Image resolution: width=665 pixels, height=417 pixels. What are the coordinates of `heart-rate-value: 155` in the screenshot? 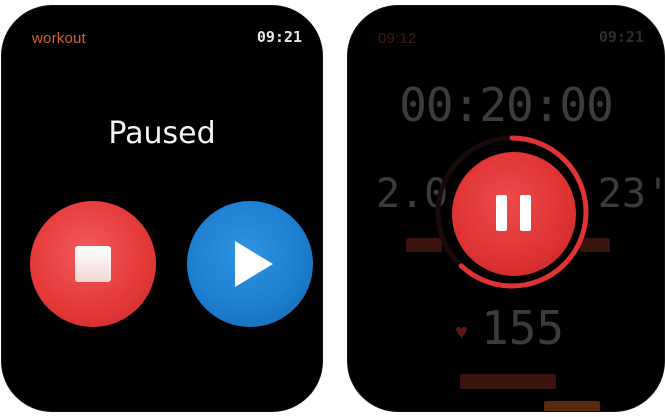 It's located at (523, 328).